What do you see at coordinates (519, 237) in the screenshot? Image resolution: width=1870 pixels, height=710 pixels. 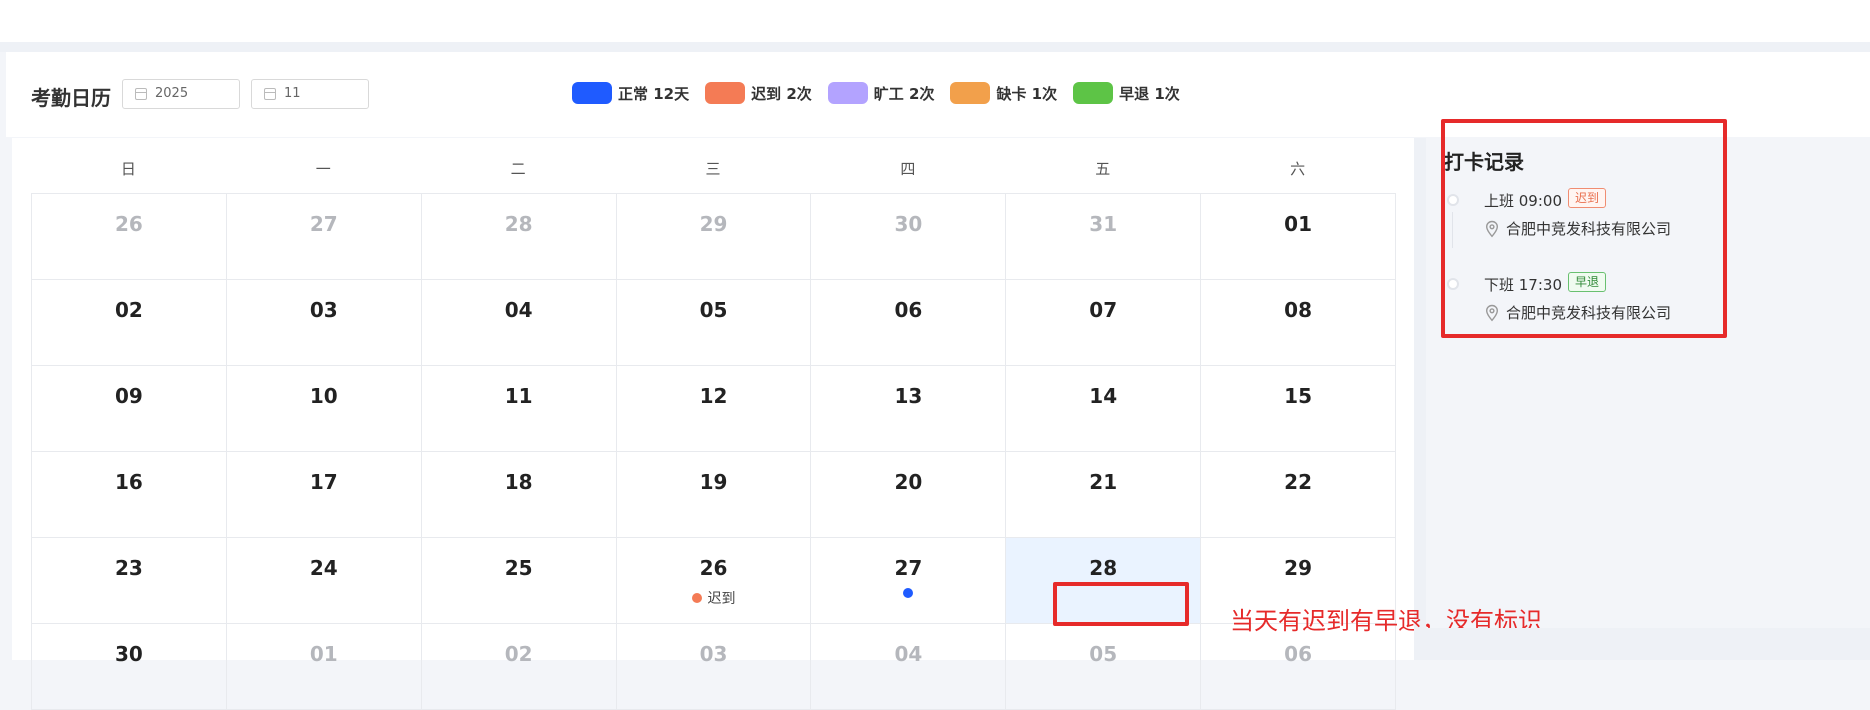 I see `calendar-day: 28` at bounding box center [519, 237].